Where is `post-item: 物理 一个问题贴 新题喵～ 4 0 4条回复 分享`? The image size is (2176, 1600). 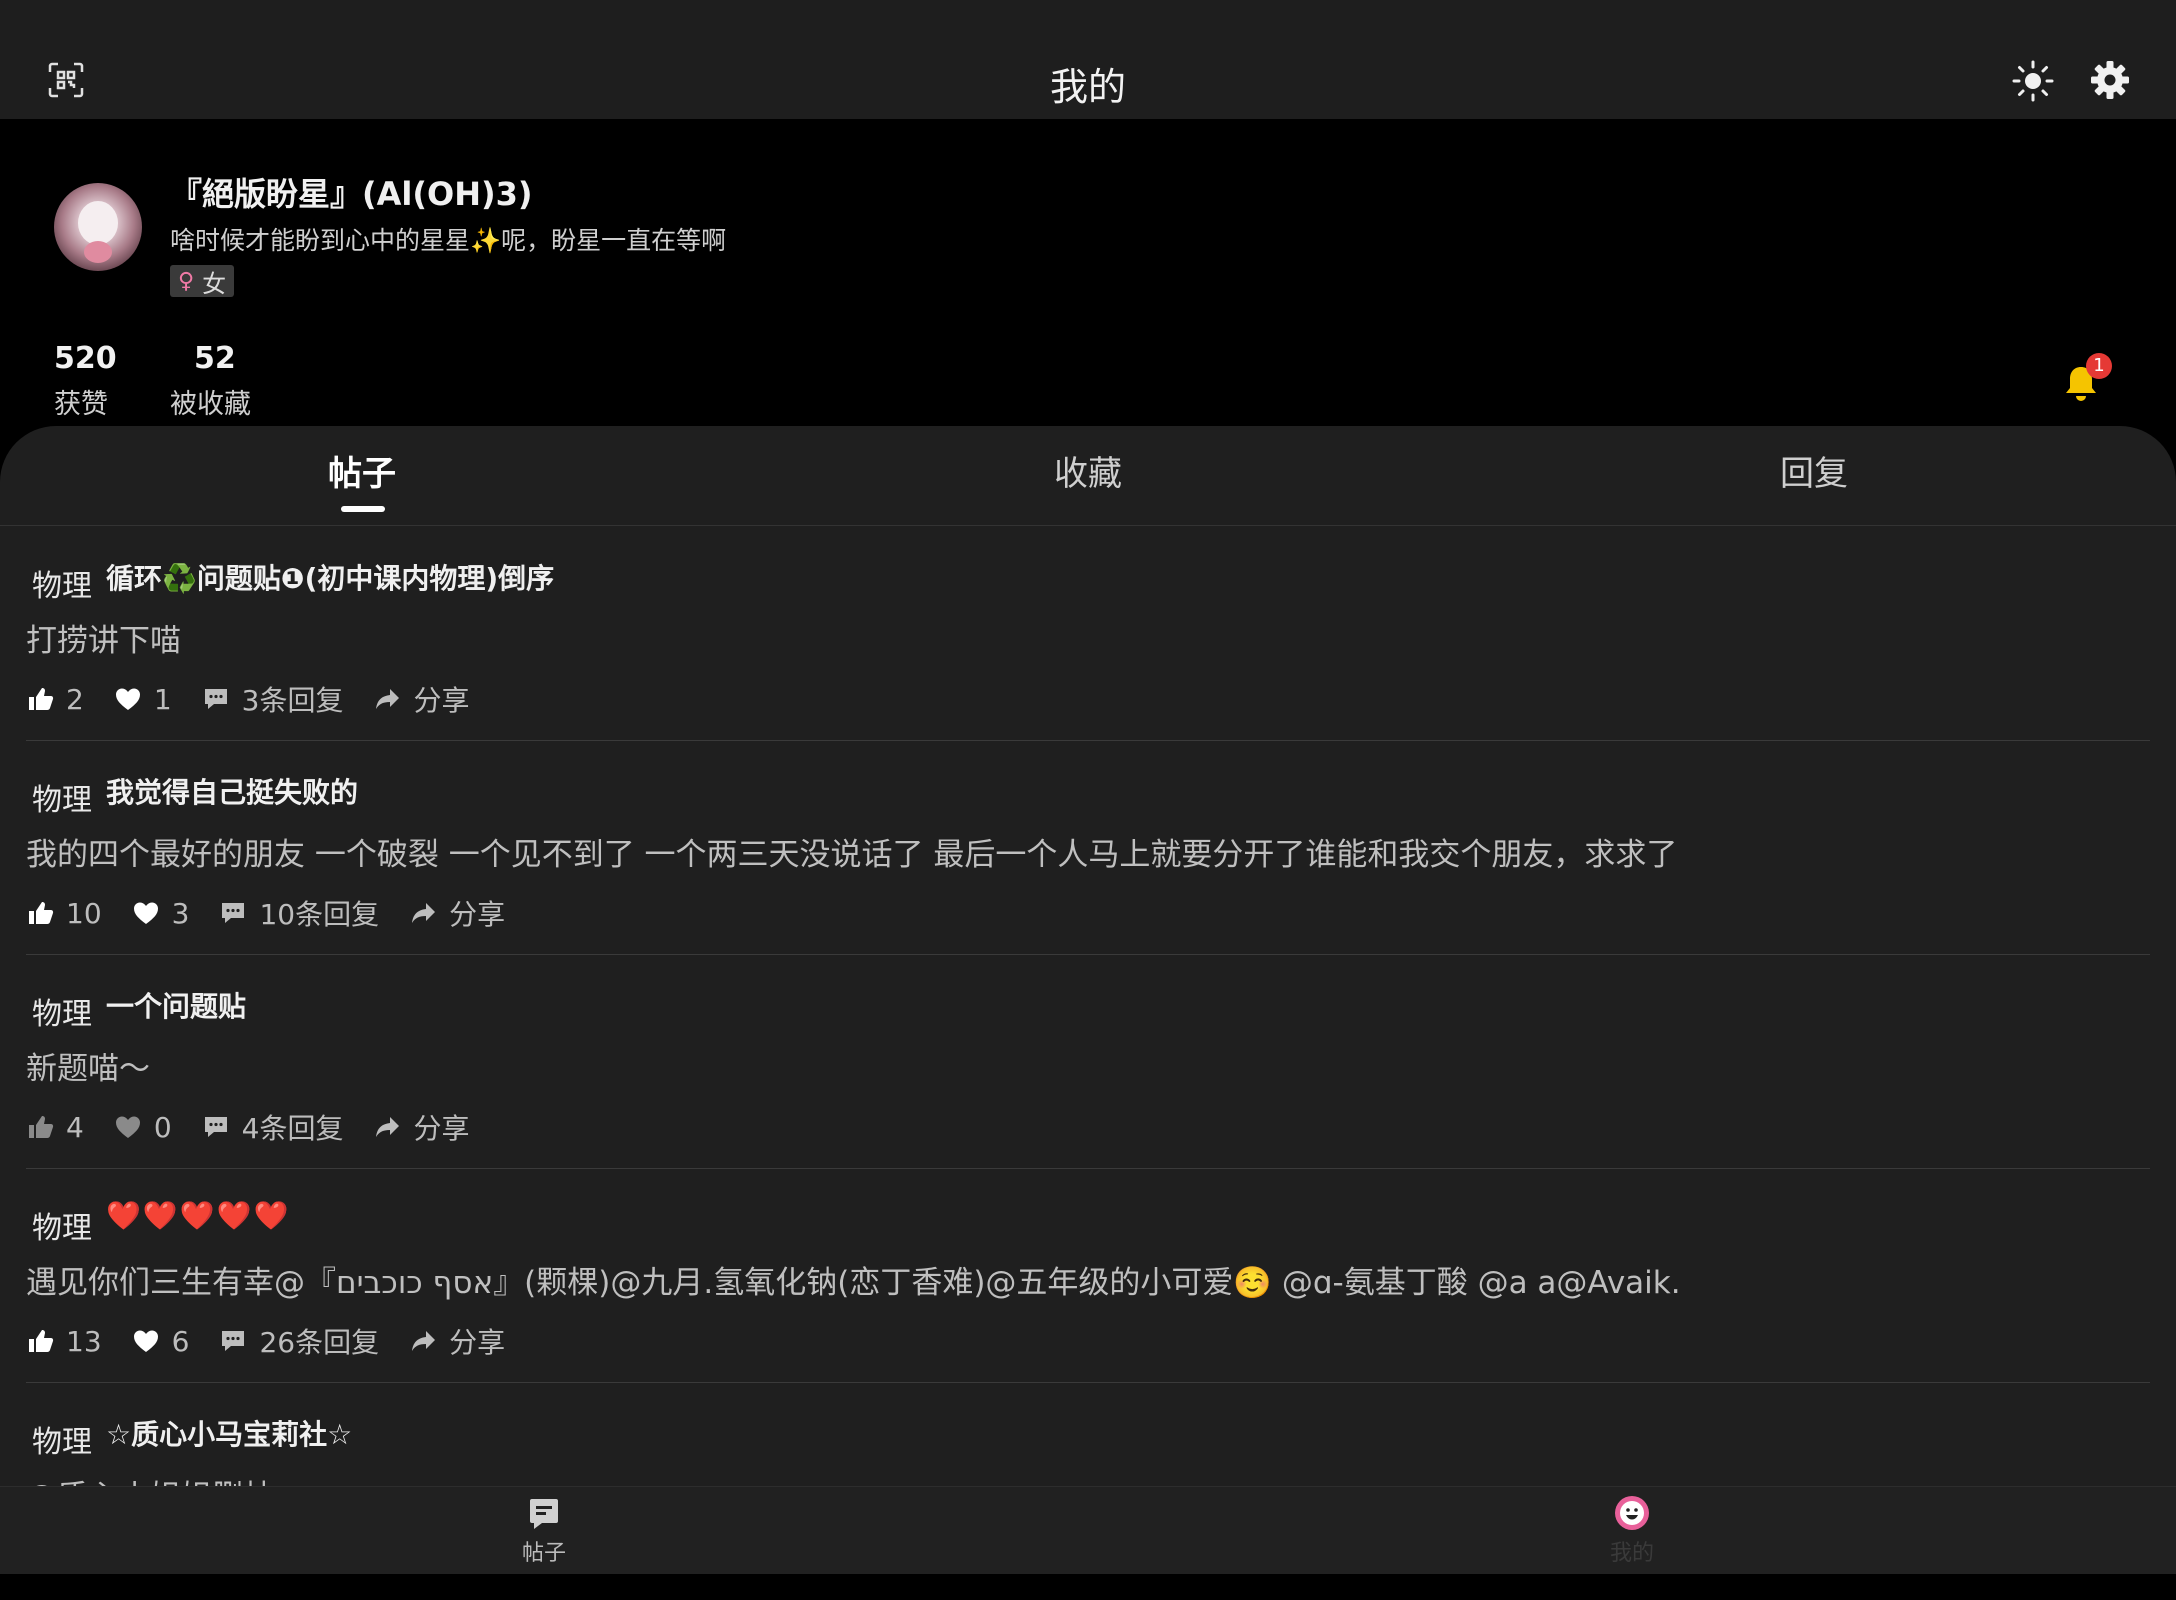
post-item: 物理 一个问题贴 新题喵～ 4 0 4条回复 分享 is located at coordinates (1088, 1062).